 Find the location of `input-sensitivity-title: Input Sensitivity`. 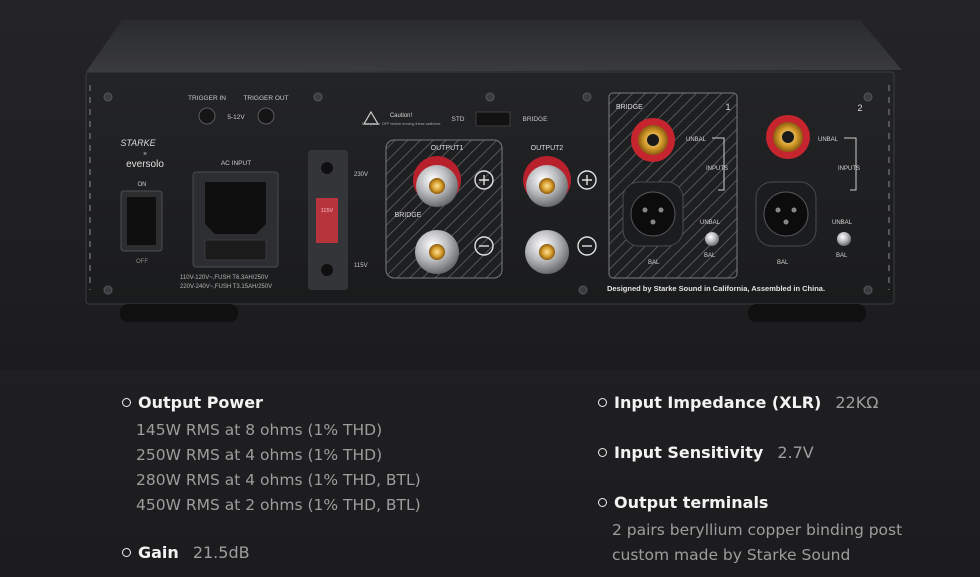

input-sensitivity-title: Input Sensitivity is located at coordinates (689, 452).